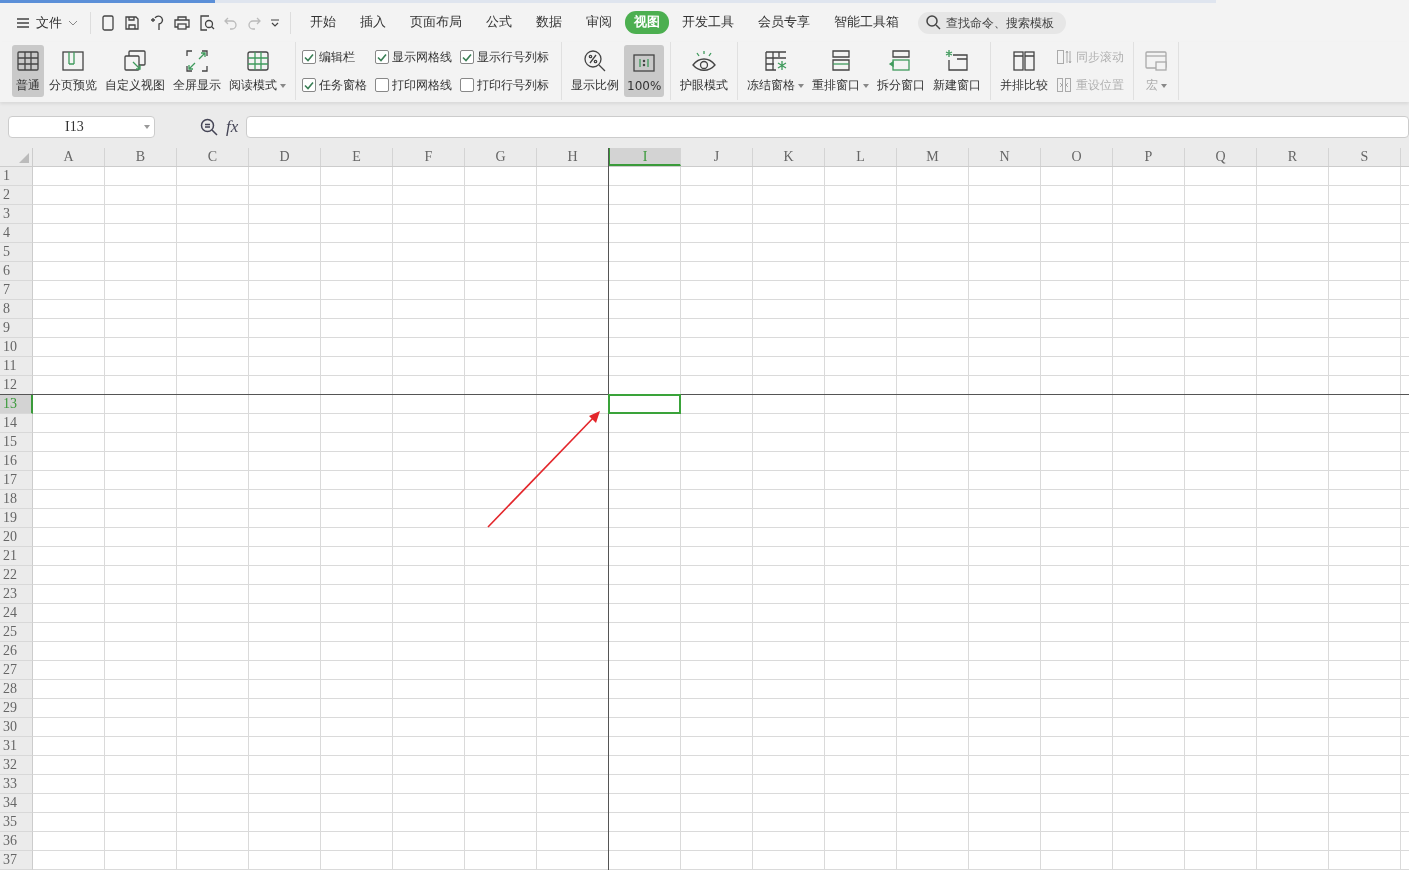  Describe the element at coordinates (16, 689) in the screenshot. I see `row-header: 28` at that location.